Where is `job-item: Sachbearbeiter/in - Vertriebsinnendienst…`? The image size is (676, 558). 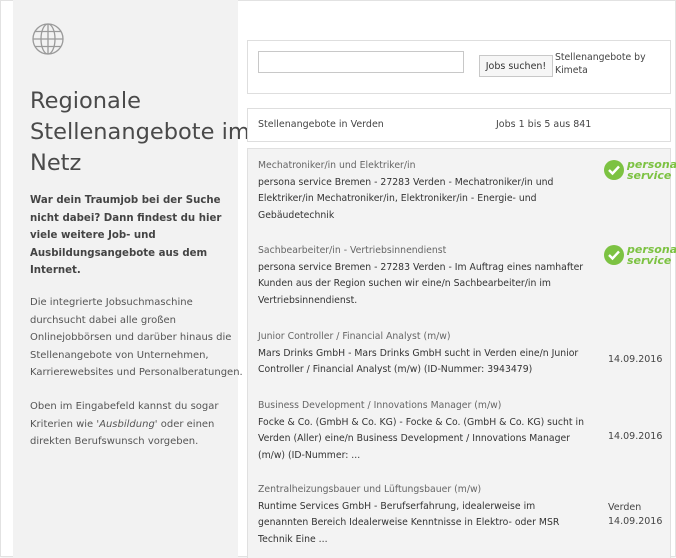
job-item: Sachbearbeiter/in - Vertriebsinnendienst… is located at coordinates (467, 277).